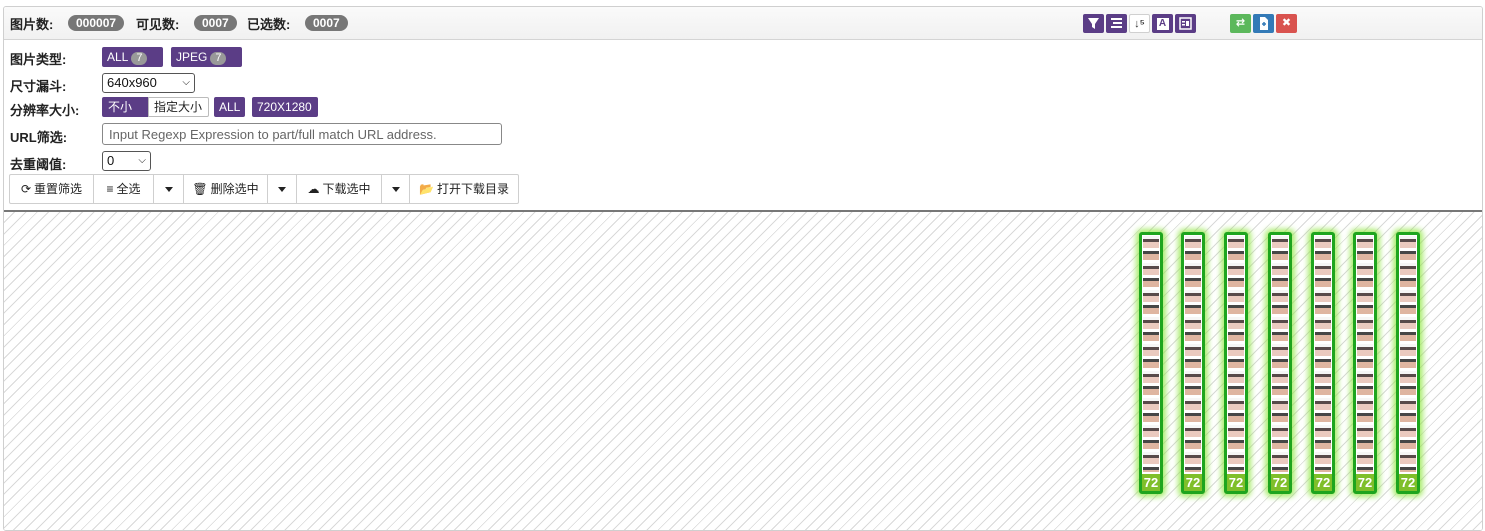 This screenshot has width=1485, height=531. Describe the element at coordinates (110, 189) in the screenshot. I see `list-icon: ≡` at that location.